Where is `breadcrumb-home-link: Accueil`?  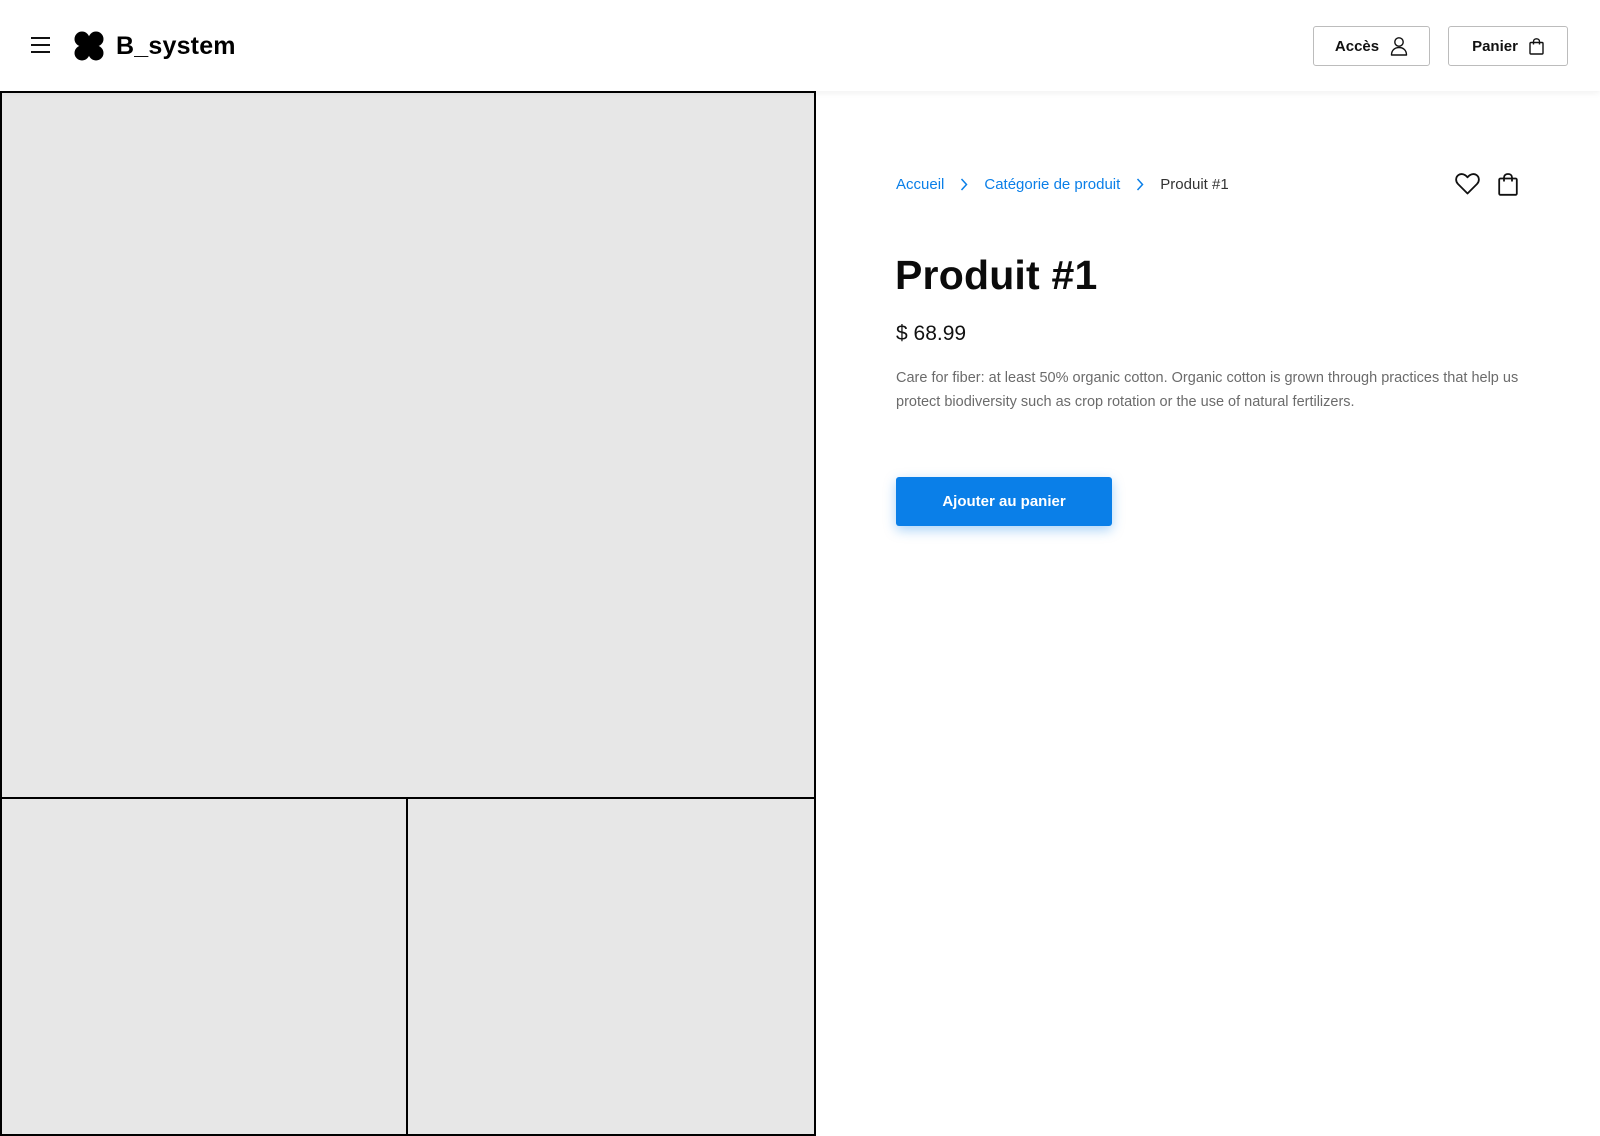
breadcrumb-home-link: Accueil is located at coordinates (920, 184).